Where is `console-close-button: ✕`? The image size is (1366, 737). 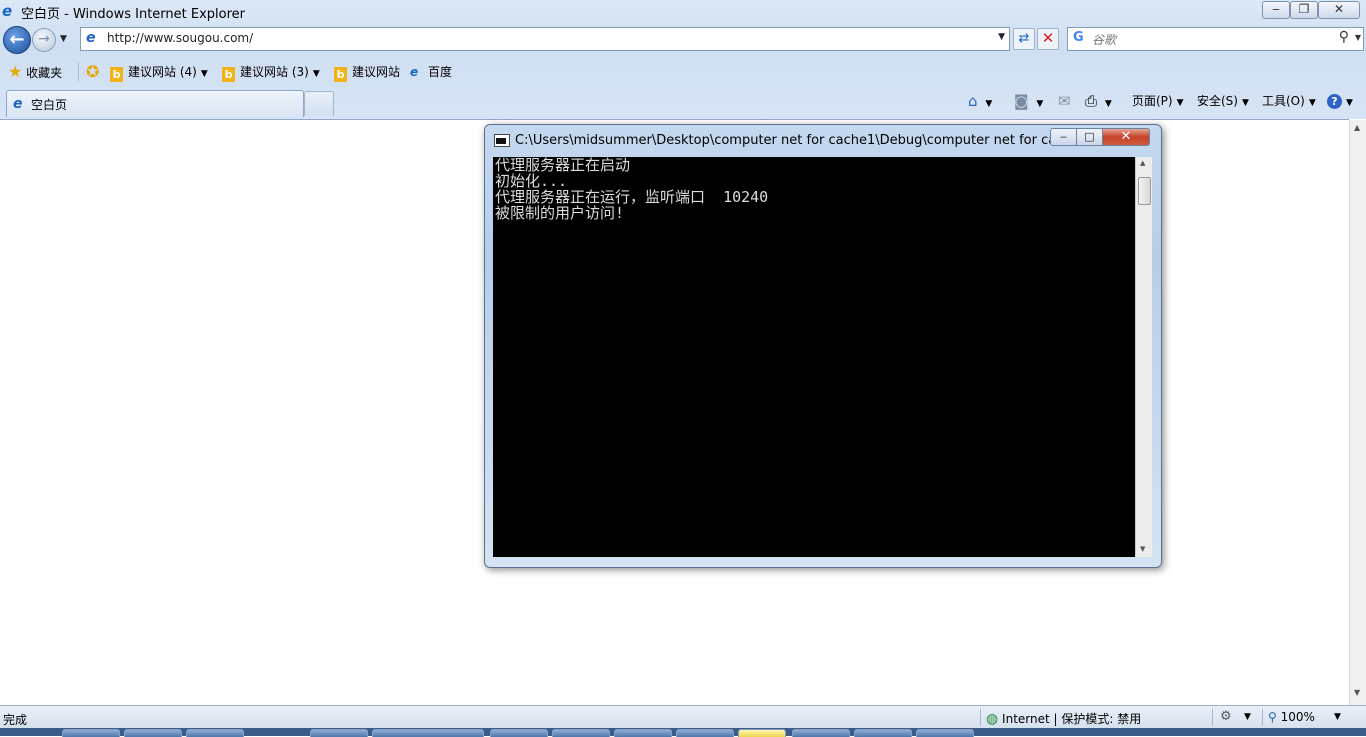
console-close-button: ✕ is located at coordinates (1126, 137).